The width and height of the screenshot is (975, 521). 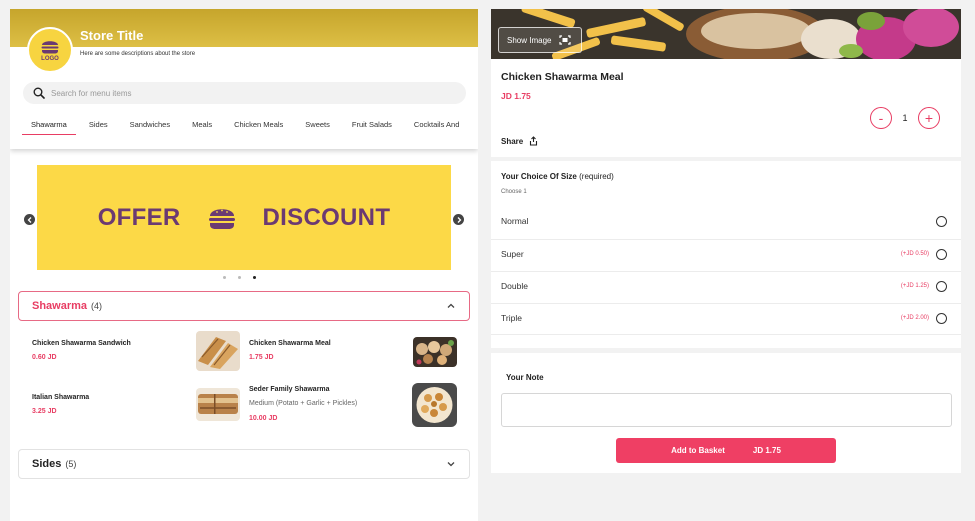 I want to click on note-label: Your Note, so click(x=525, y=377).